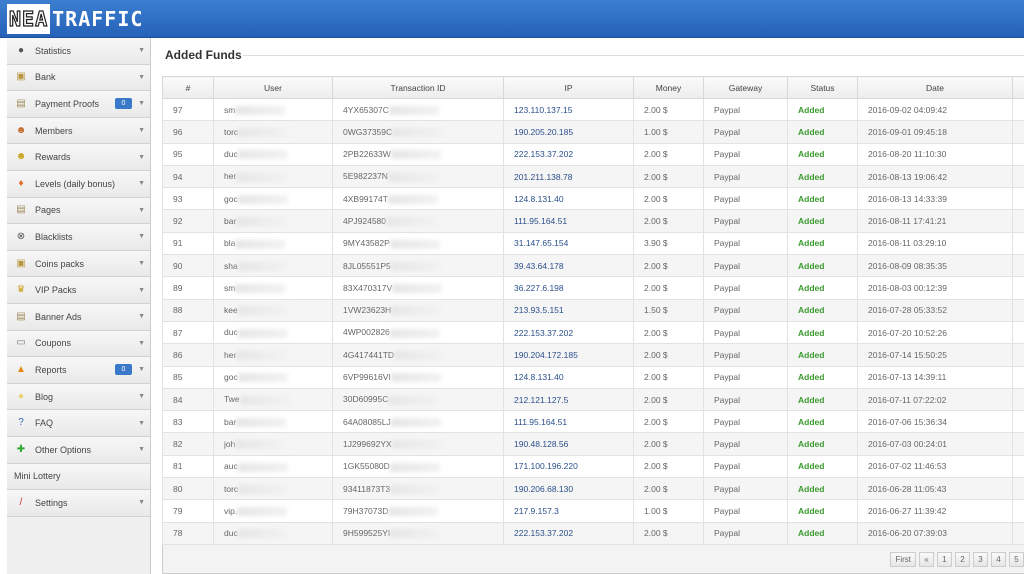  Describe the element at coordinates (78, 264) in the screenshot. I see `sidebar-item-coins-packs: ▣ Coins packs ▼` at that location.